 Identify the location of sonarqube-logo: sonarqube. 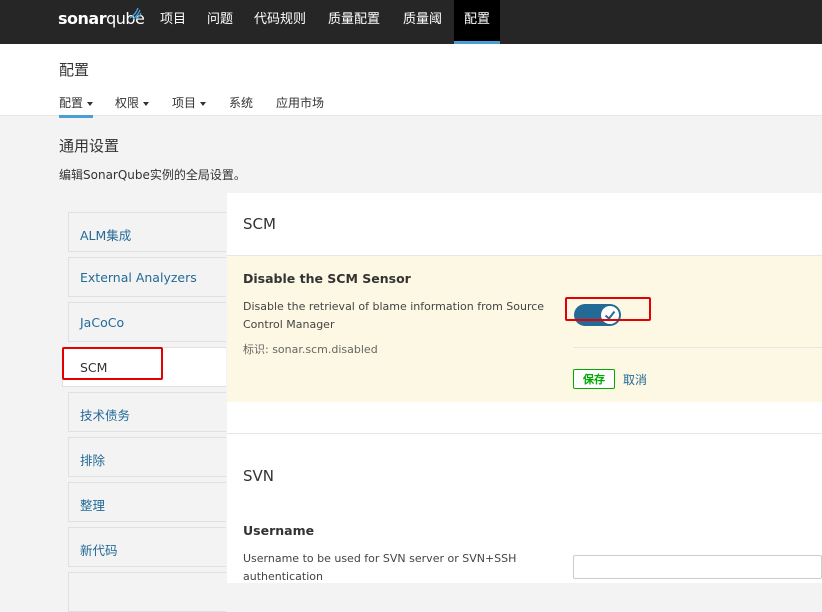
(101, 17).